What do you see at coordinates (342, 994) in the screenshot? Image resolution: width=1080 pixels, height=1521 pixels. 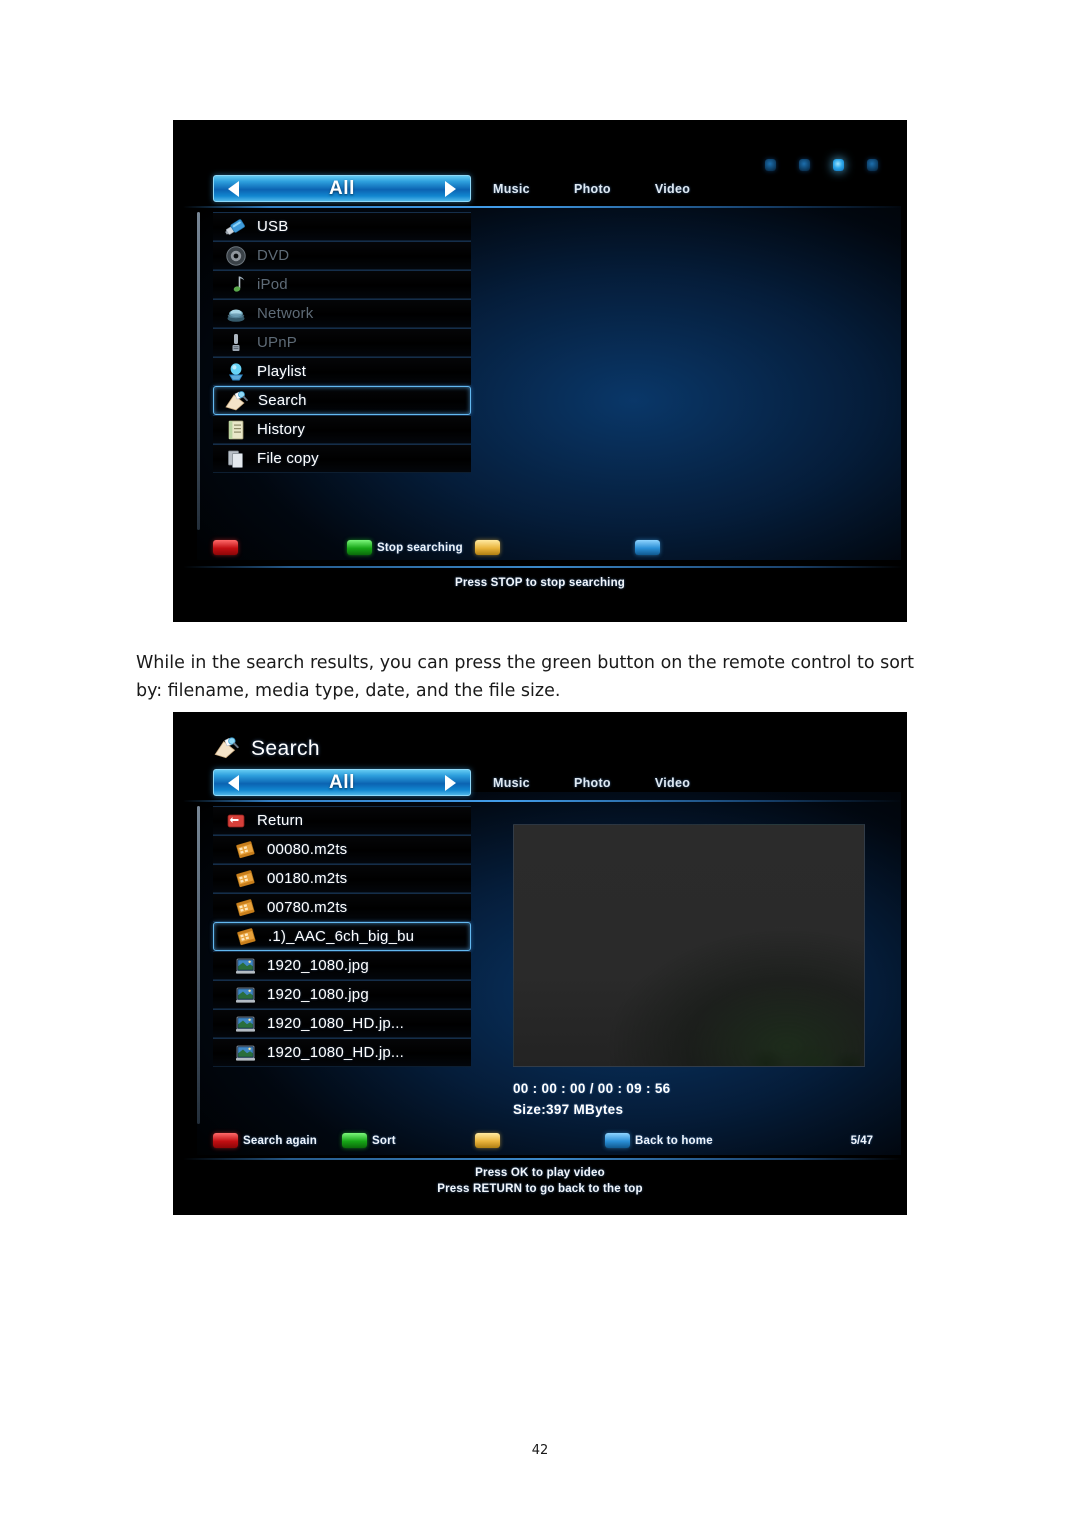 I see `list-item-photo-2: 1920_1080.jpg` at bounding box center [342, 994].